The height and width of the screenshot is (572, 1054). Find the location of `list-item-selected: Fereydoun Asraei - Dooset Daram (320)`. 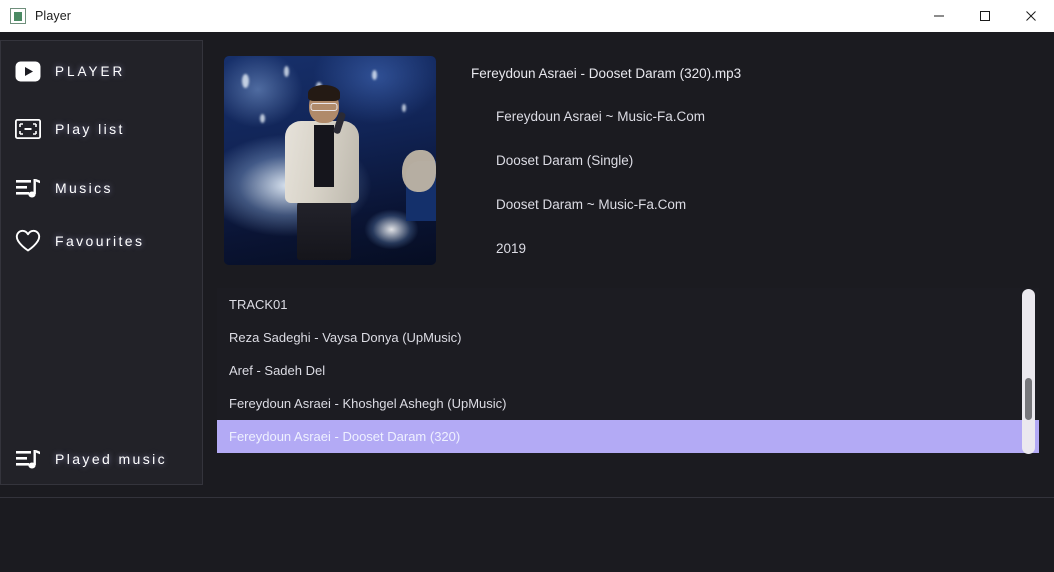

list-item-selected: Fereydoun Asraei - Dooset Daram (320) is located at coordinates (628, 436).